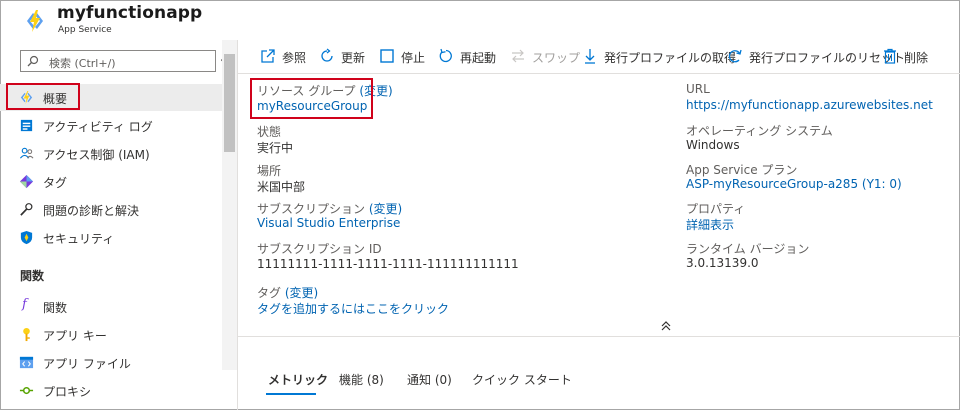 Image resolution: width=960 pixels, height=410 pixels. What do you see at coordinates (291, 394) in the screenshot?
I see `active-tab-indicator` at bounding box center [291, 394].